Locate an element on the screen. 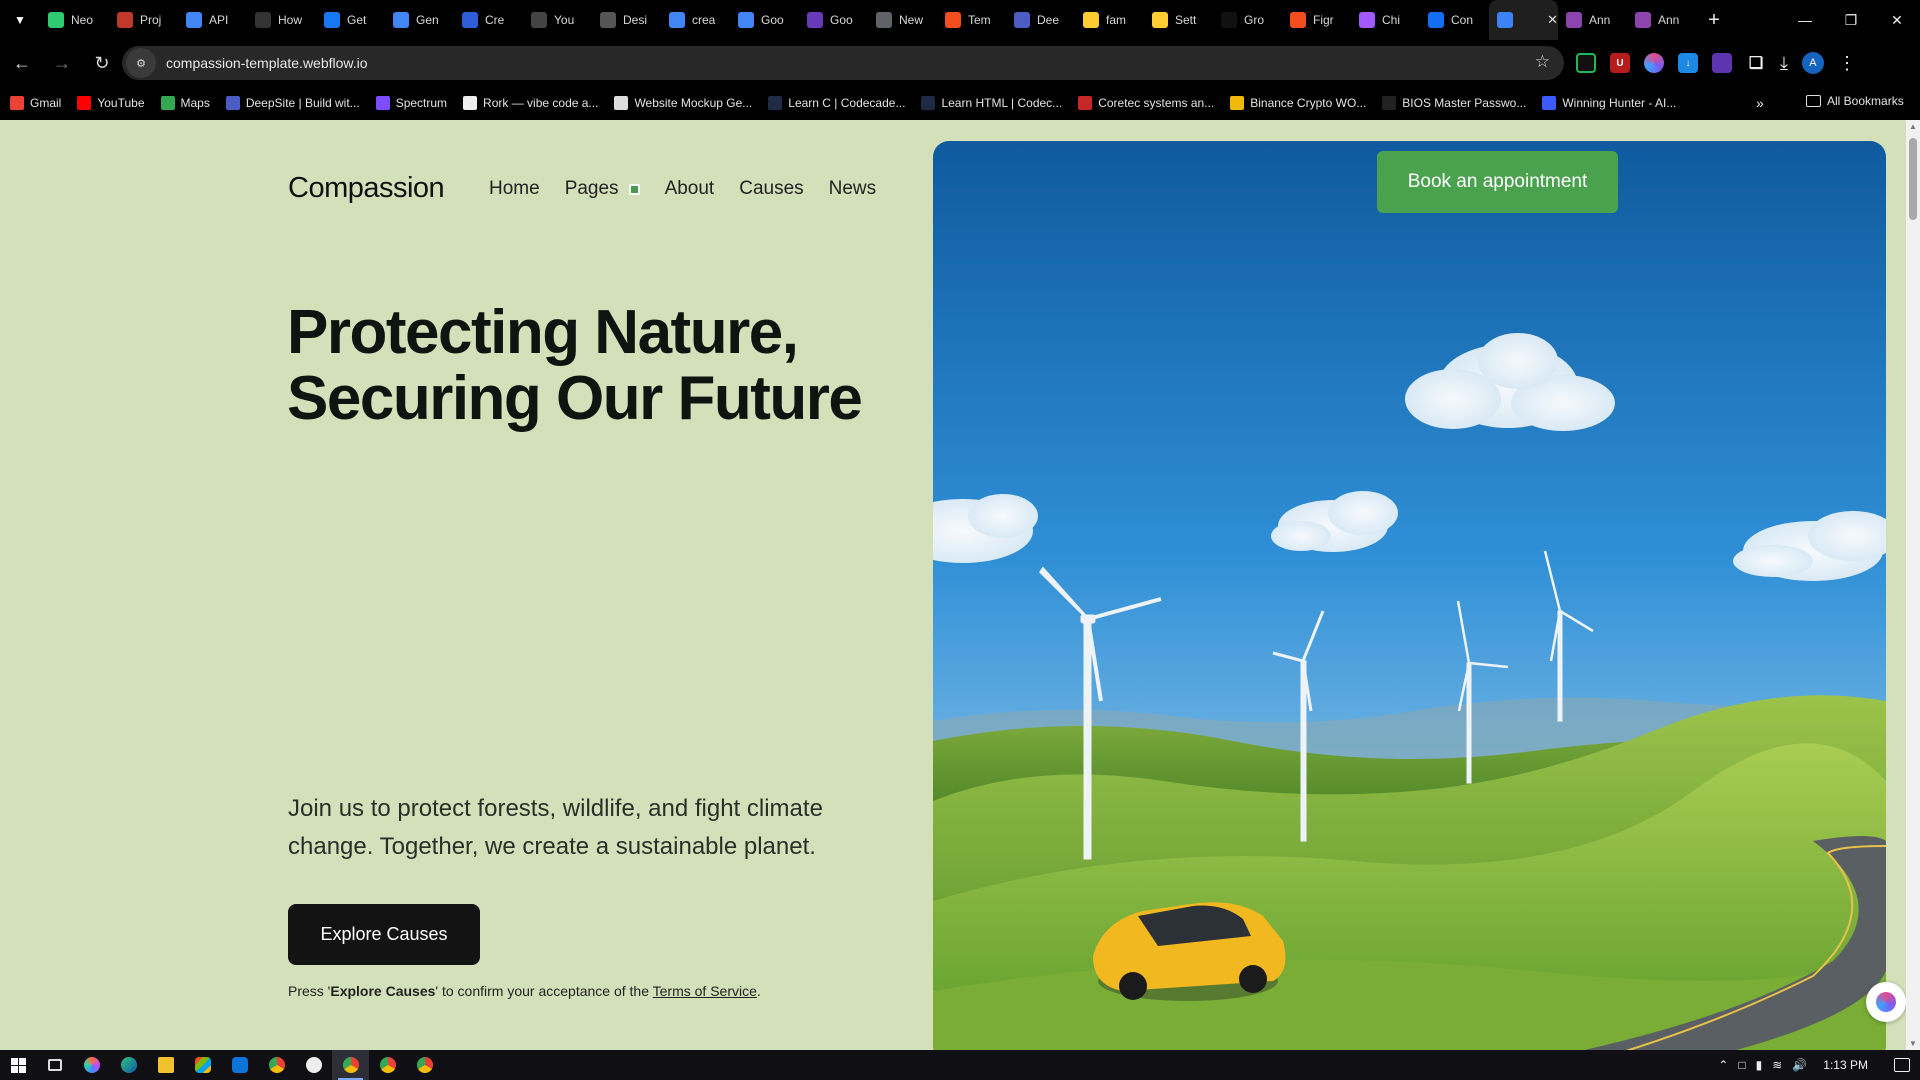 The height and width of the screenshot is (1080, 1920). clock: 1:13 PM is located at coordinates (1845, 1065).